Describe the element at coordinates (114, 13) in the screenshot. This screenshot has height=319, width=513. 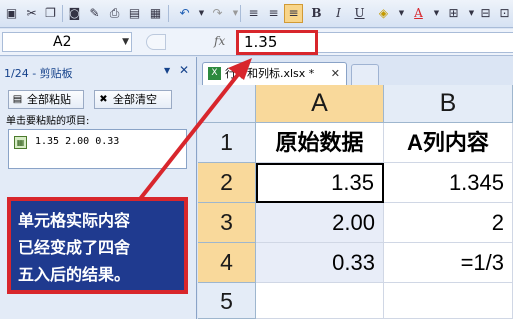
I see `print-icon: ⎙` at that location.